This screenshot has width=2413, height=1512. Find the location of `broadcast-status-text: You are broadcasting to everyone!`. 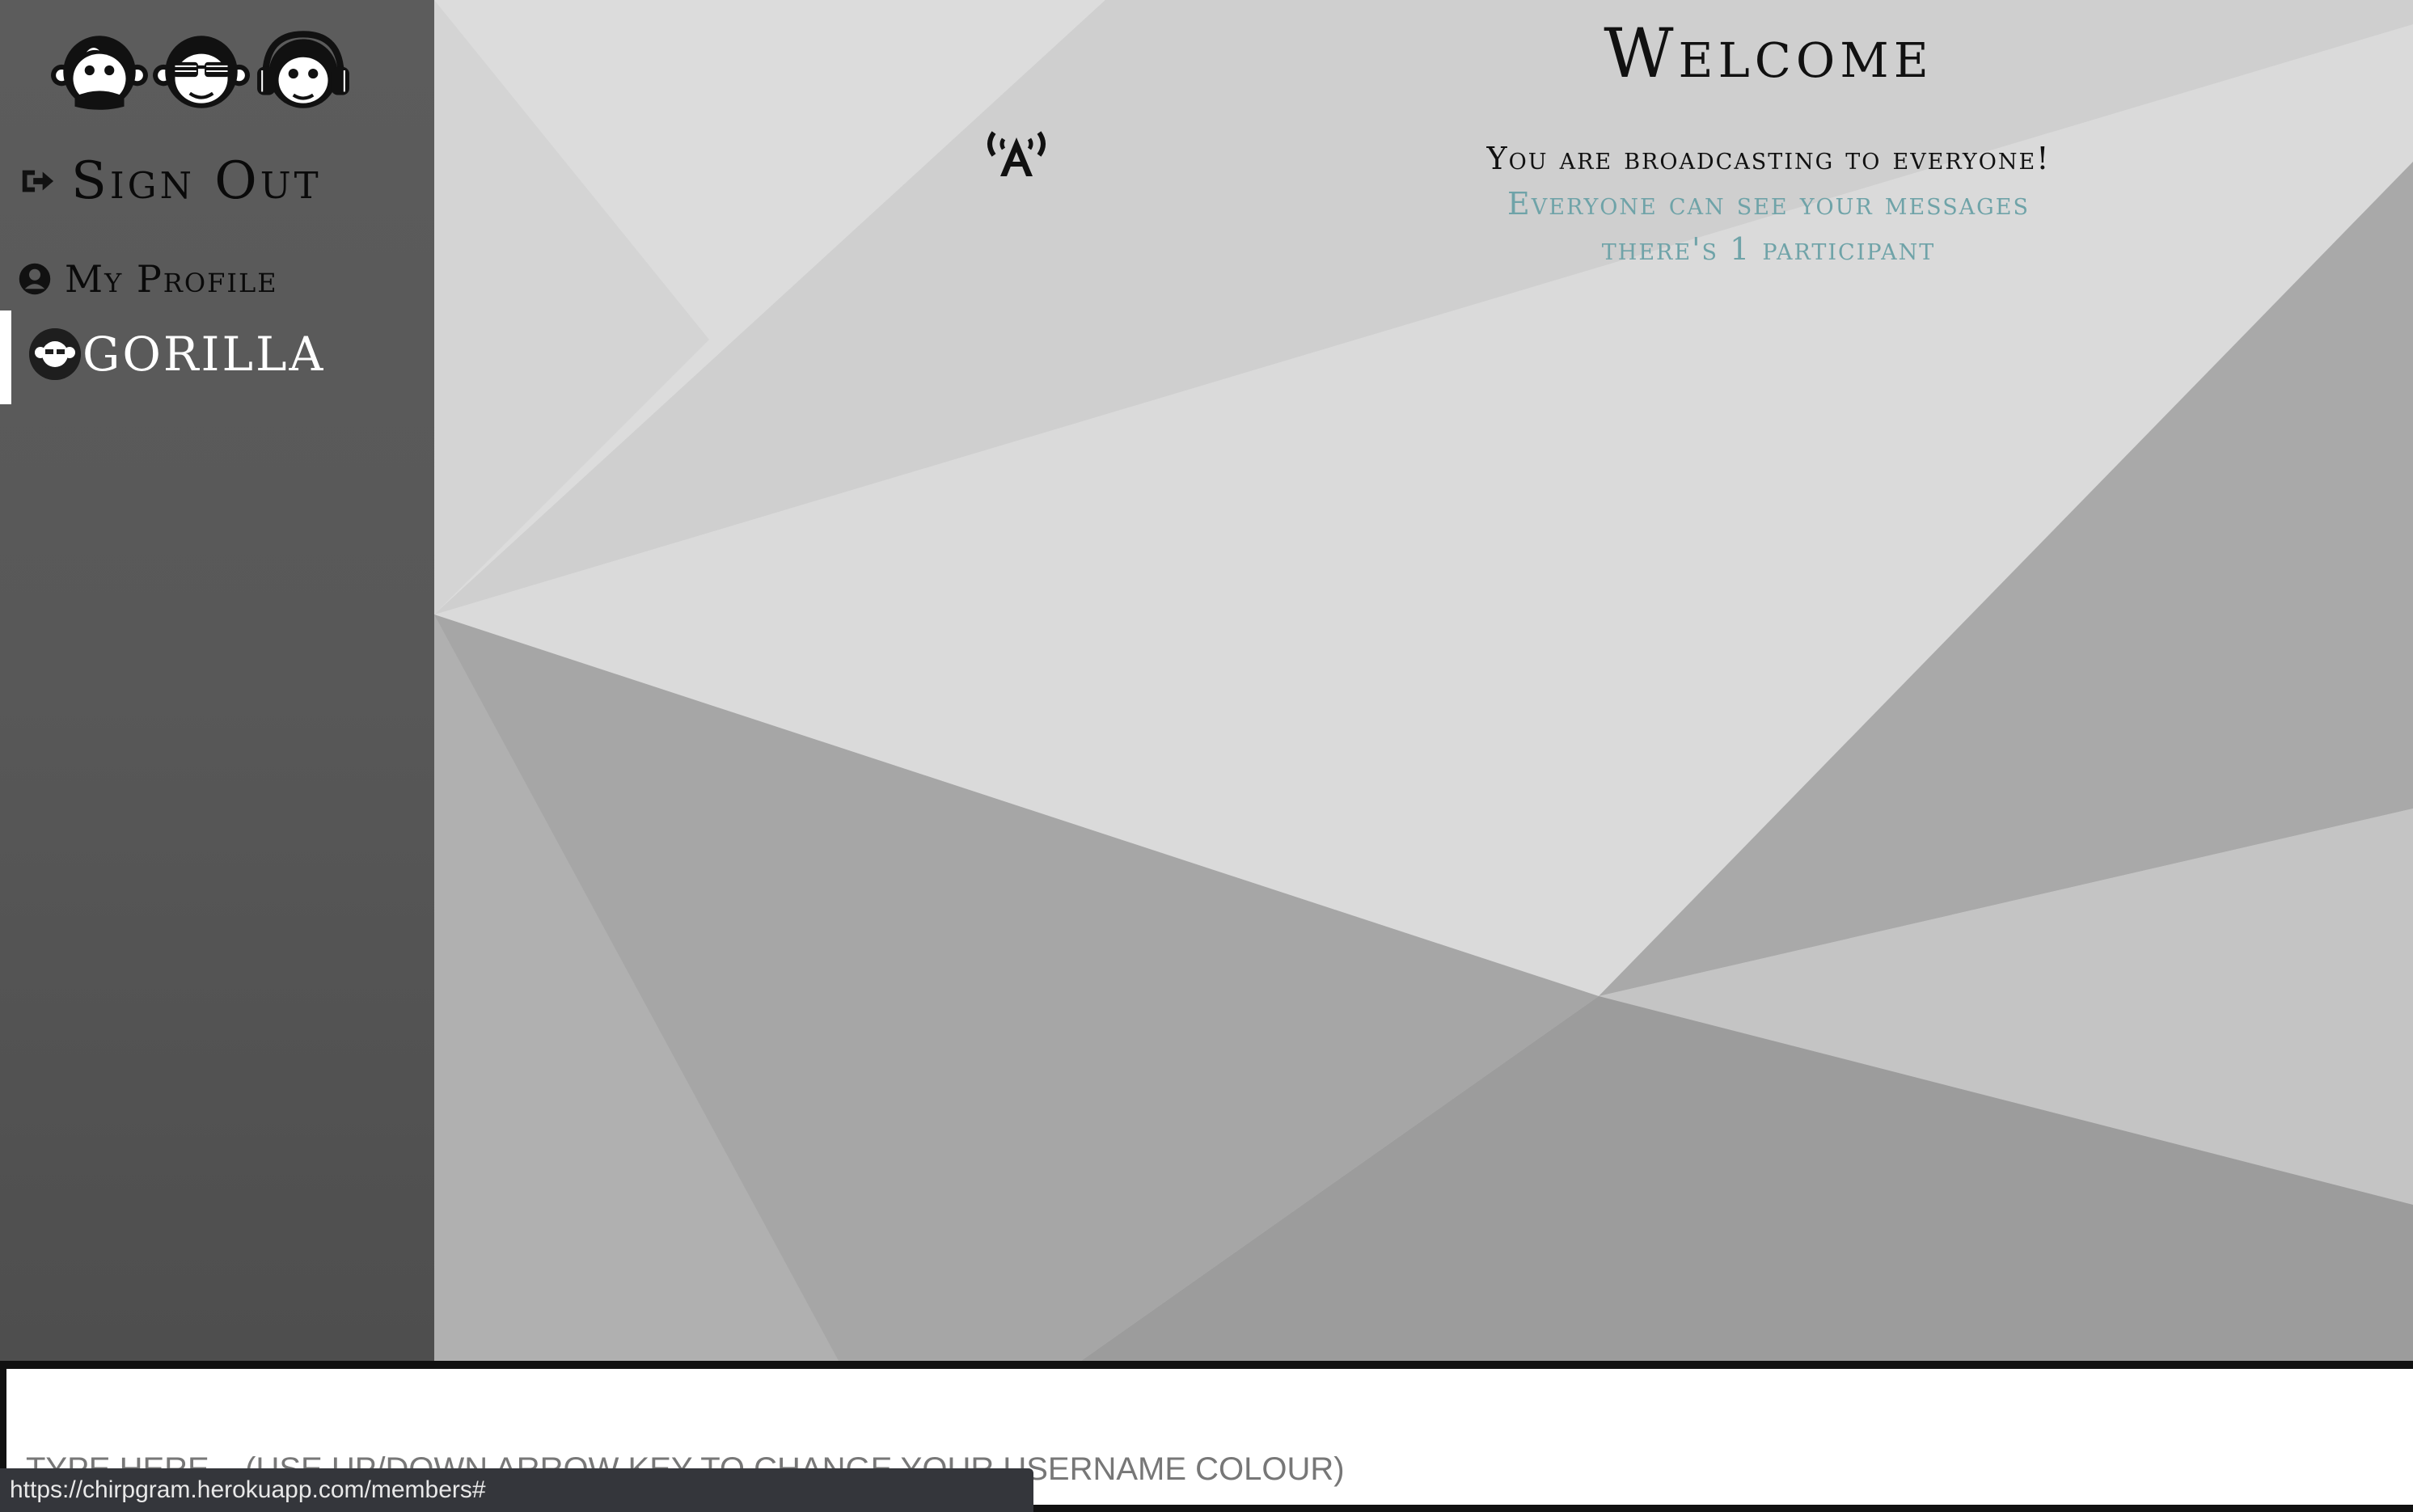

broadcast-status-text: You are broadcasting to everyone! is located at coordinates (1768, 158).